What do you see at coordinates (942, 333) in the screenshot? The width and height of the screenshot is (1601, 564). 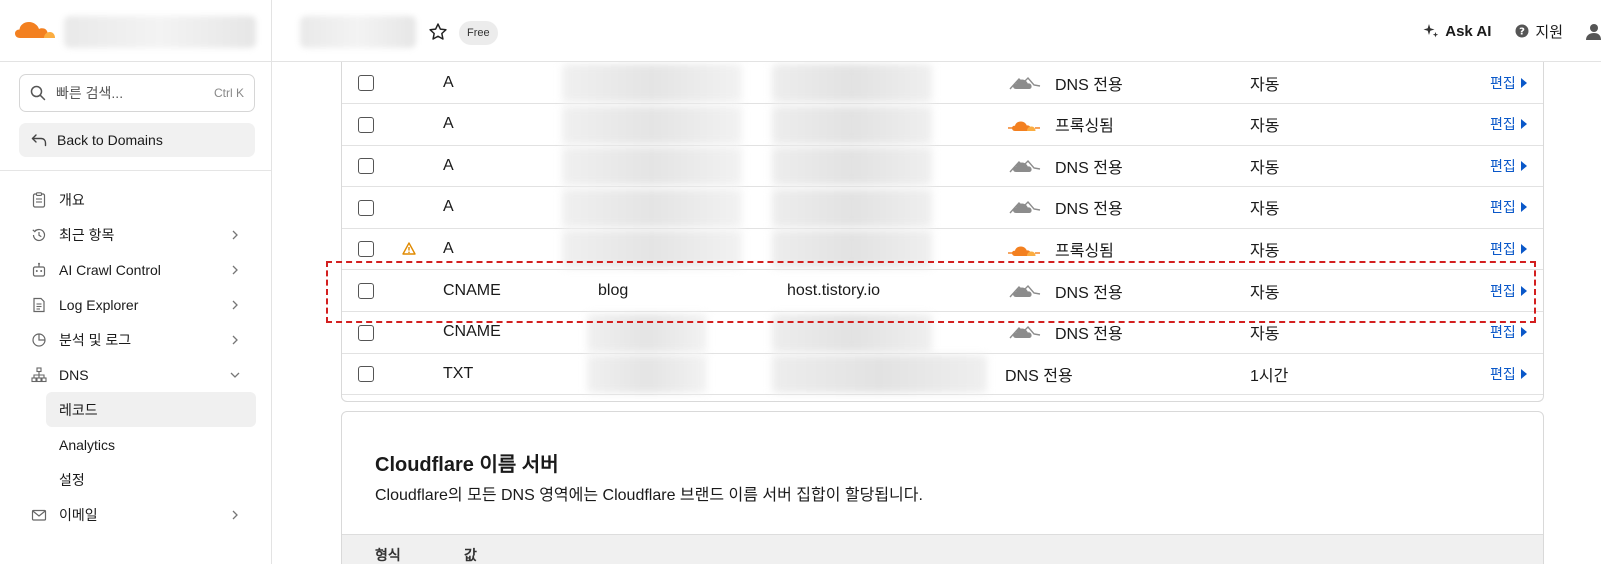 I see `table-row: CNAME DNS 전용 자동 편집` at bounding box center [942, 333].